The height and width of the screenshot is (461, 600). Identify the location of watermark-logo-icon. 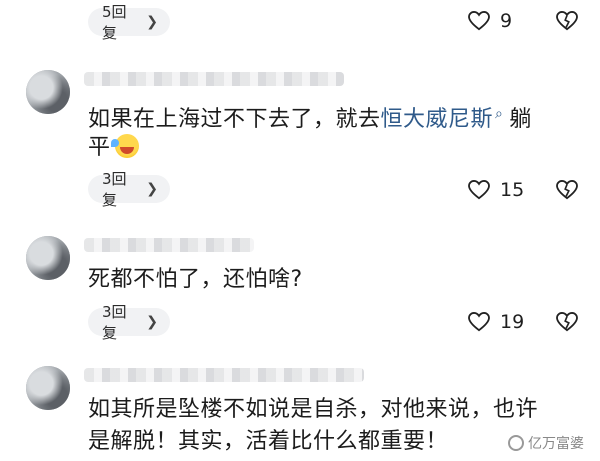
(516, 443).